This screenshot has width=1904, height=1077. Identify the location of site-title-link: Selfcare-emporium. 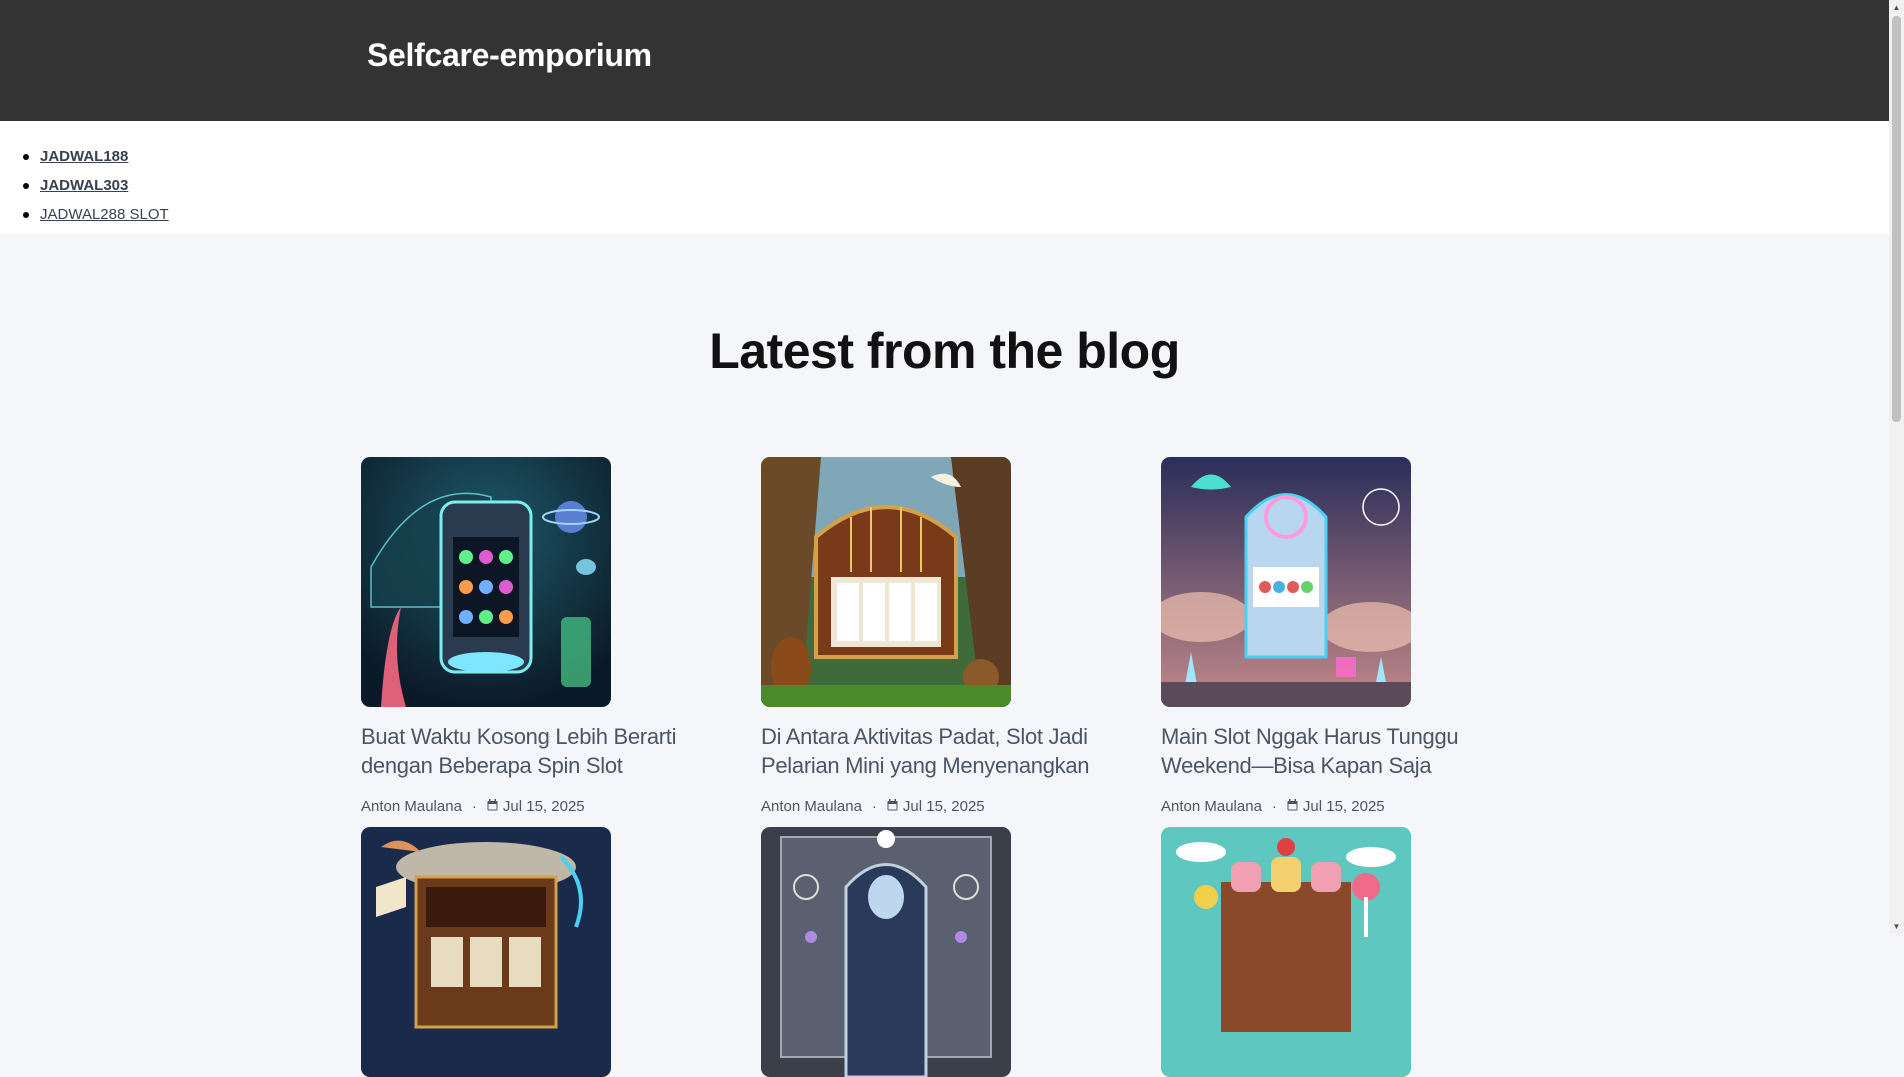
(509, 55).